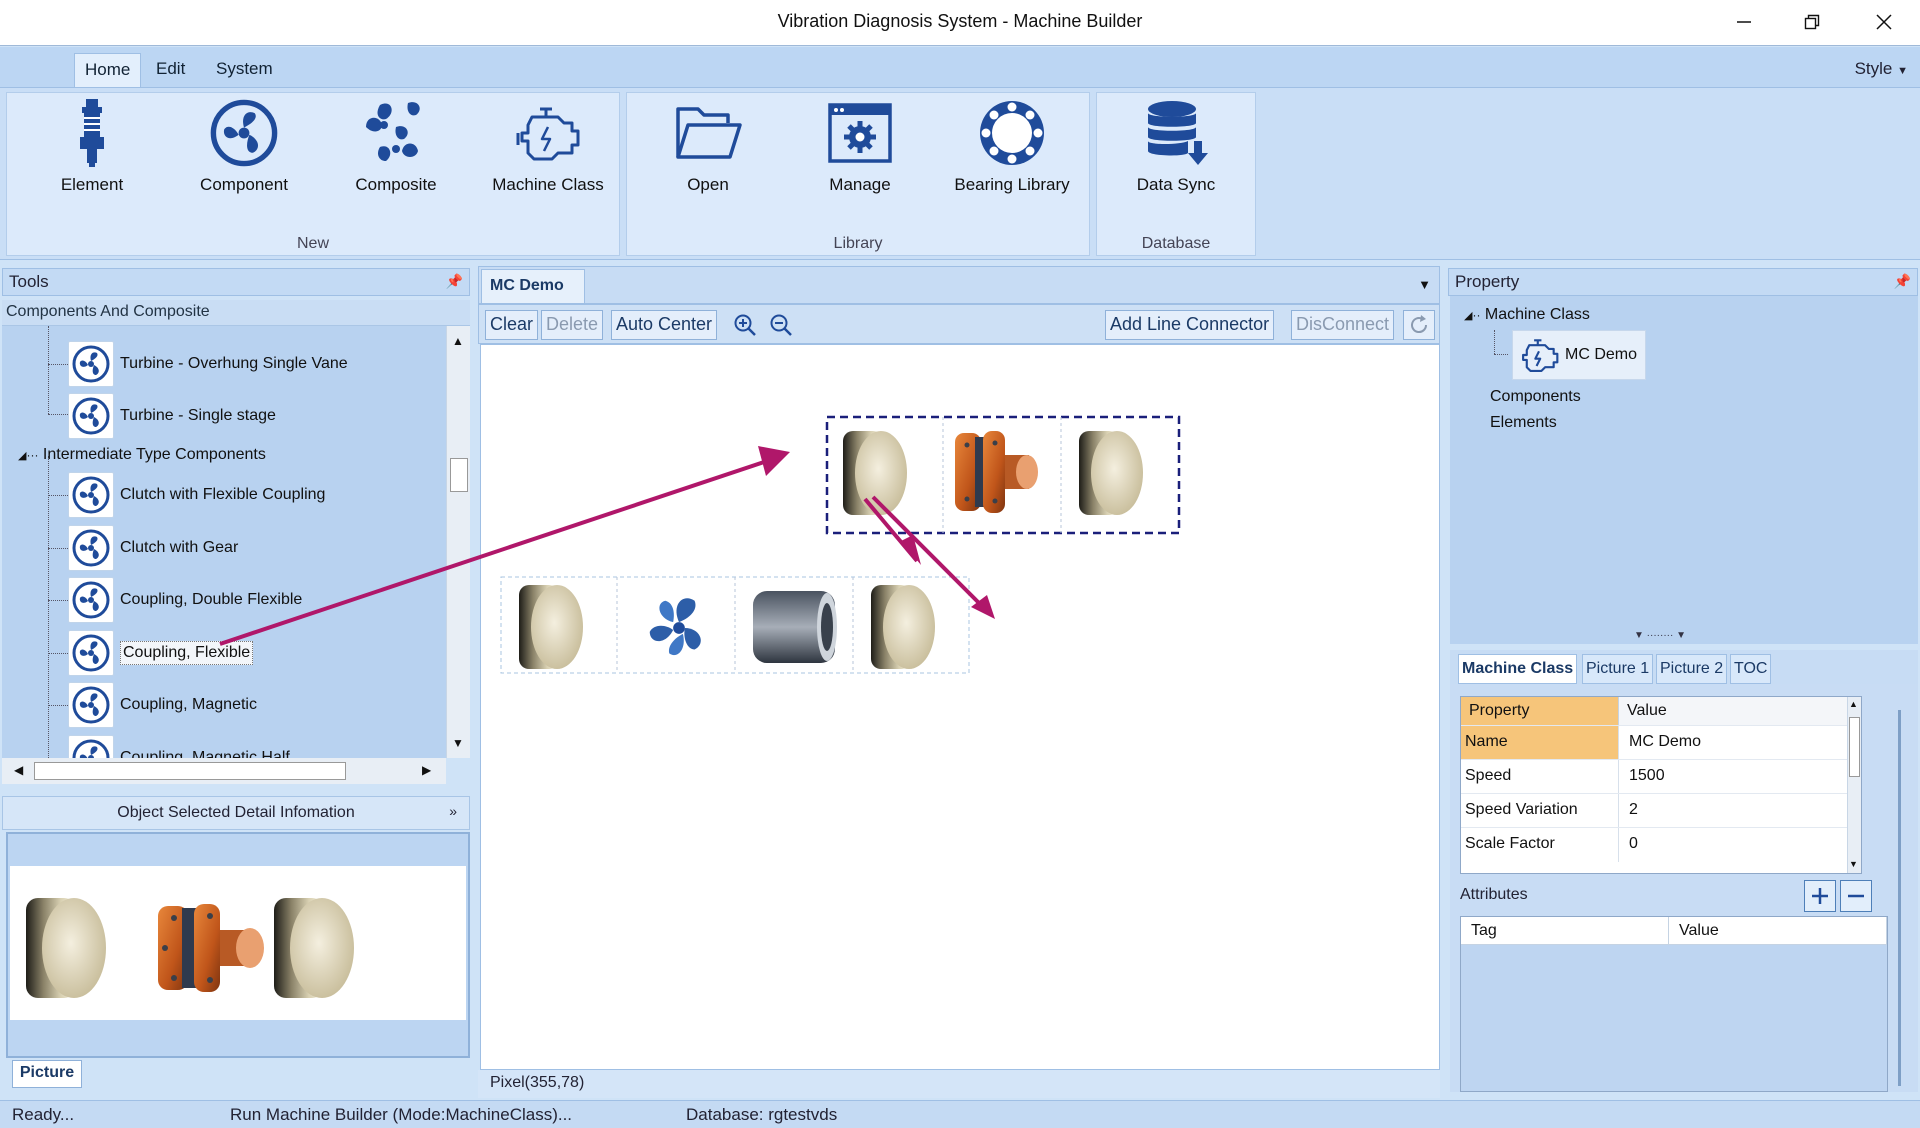 This screenshot has width=1920, height=1128. Describe the element at coordinates (762, 1114) in the screenshot. I see `status-database: Database: rgtestvds` at that location.